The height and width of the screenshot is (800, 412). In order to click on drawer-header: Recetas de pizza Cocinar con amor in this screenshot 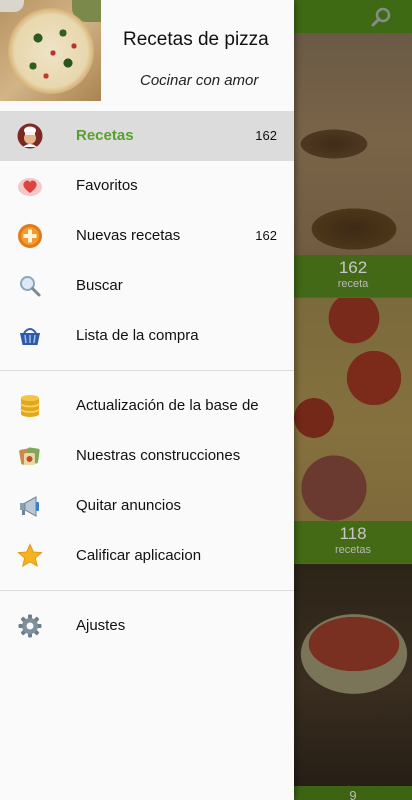, I will do `click(147, 51)`.